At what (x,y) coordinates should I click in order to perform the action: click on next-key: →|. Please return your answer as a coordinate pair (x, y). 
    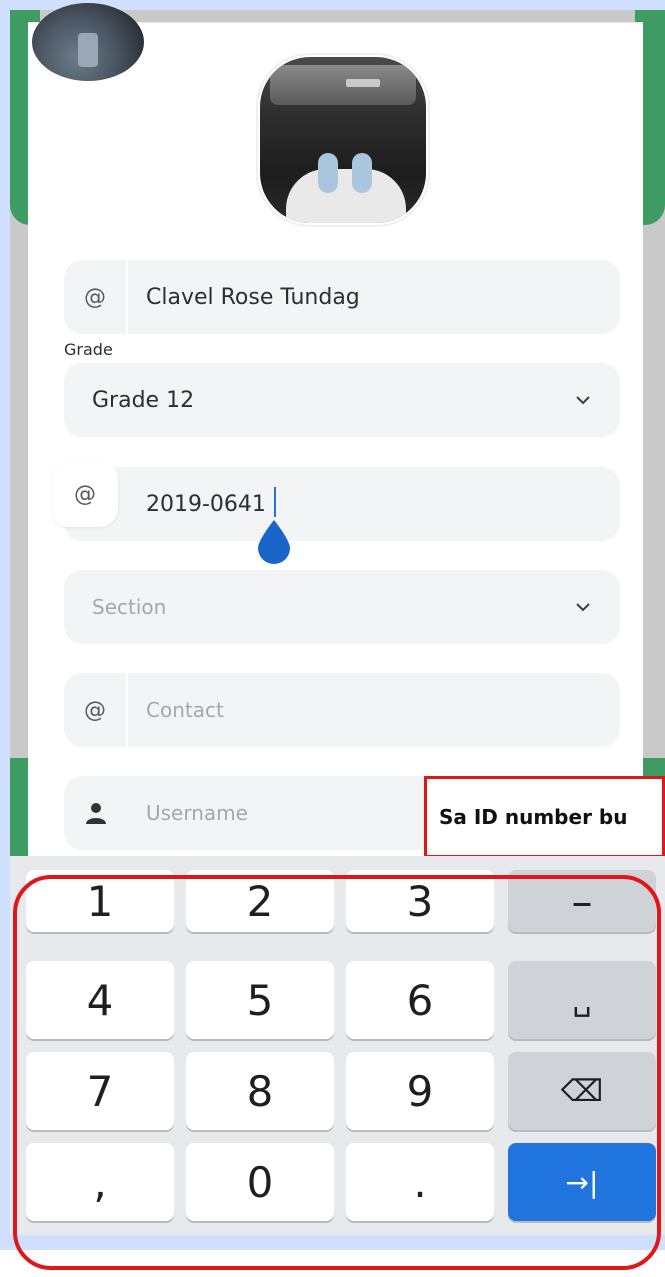
    Looking at the image, I should click on (582, 1182).